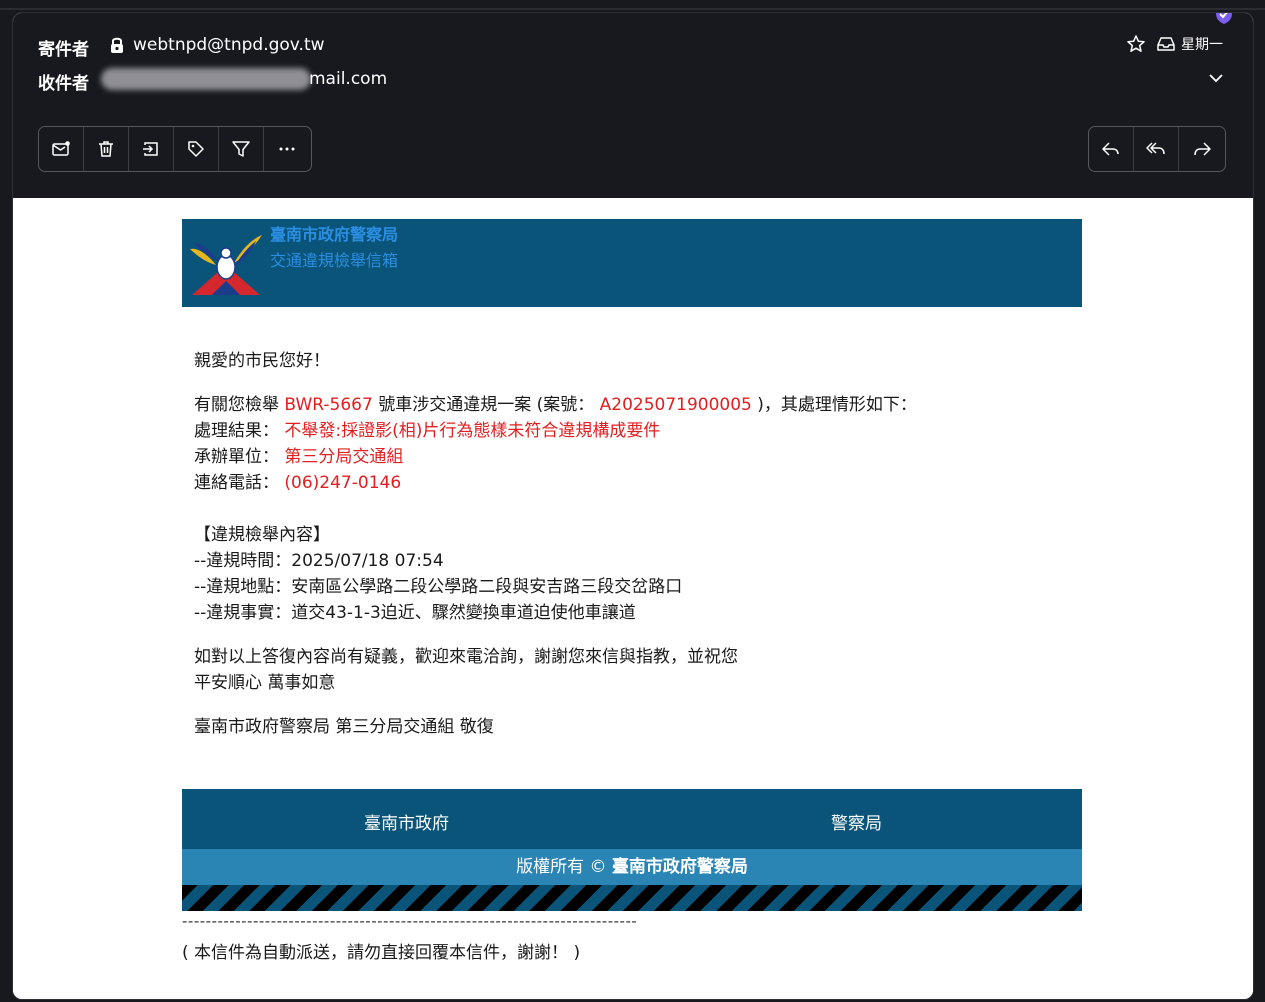 This screenshot has height=1002, width=1265. What do you see at coordinates (344, 727) in the screenshot?
I see `signature: 臺南市政府警察局 第三分局交通組 敬復` at bounding box center [344, 727].